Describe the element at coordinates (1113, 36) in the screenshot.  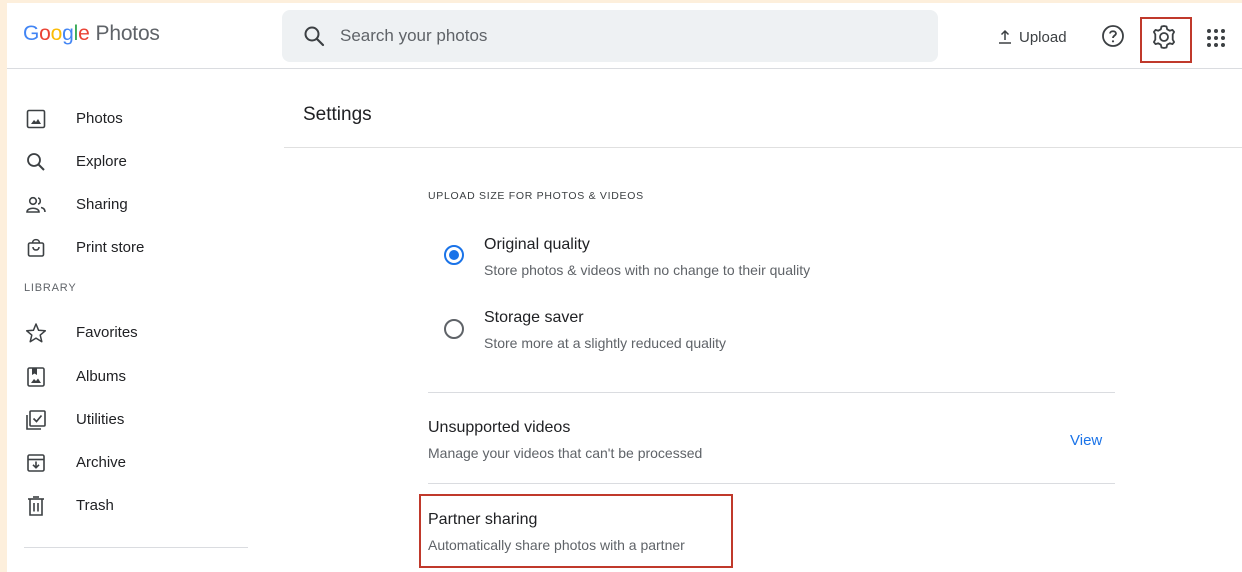
I see `help-icon` at that location.